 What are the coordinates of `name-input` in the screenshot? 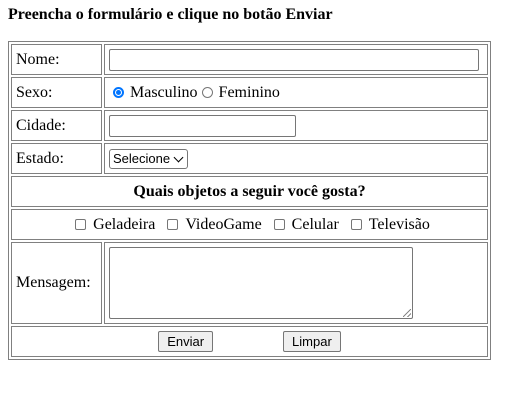 It's located at (294, 59).